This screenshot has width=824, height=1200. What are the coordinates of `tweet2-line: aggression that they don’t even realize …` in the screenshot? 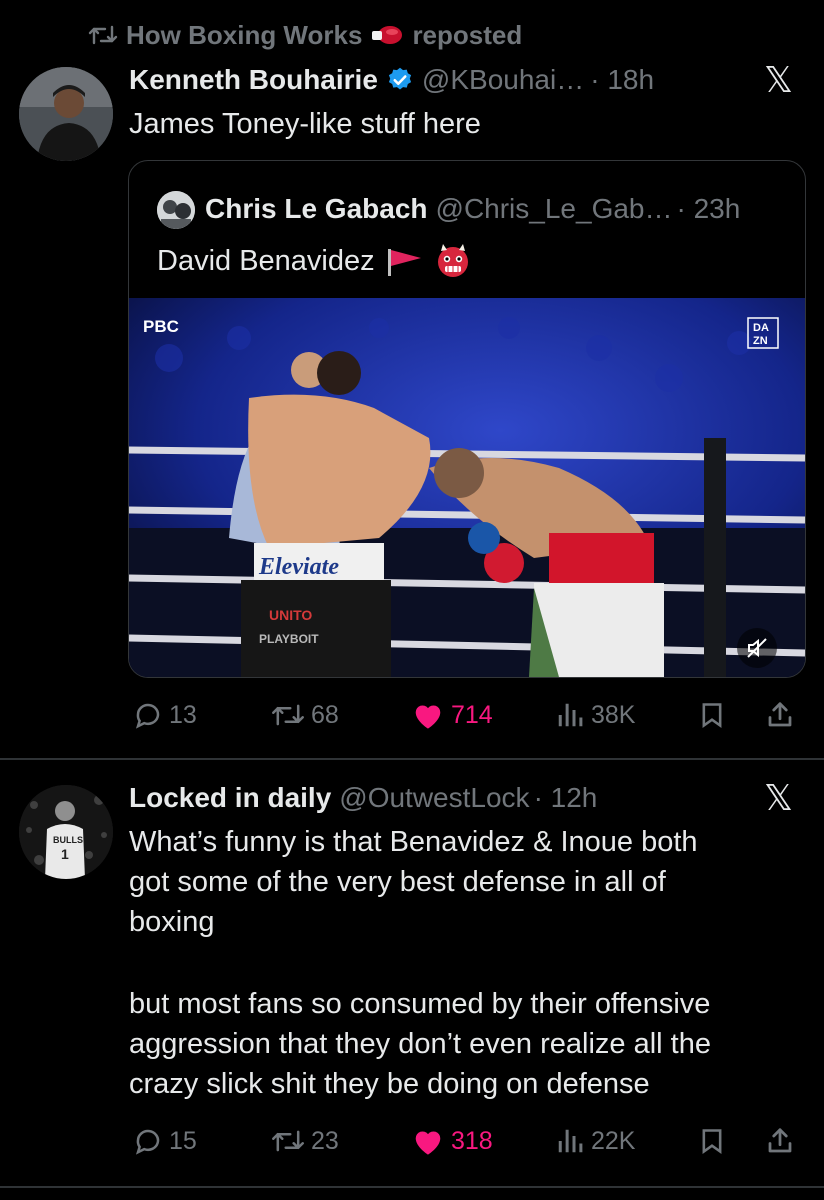 It's located at (420, 1044).